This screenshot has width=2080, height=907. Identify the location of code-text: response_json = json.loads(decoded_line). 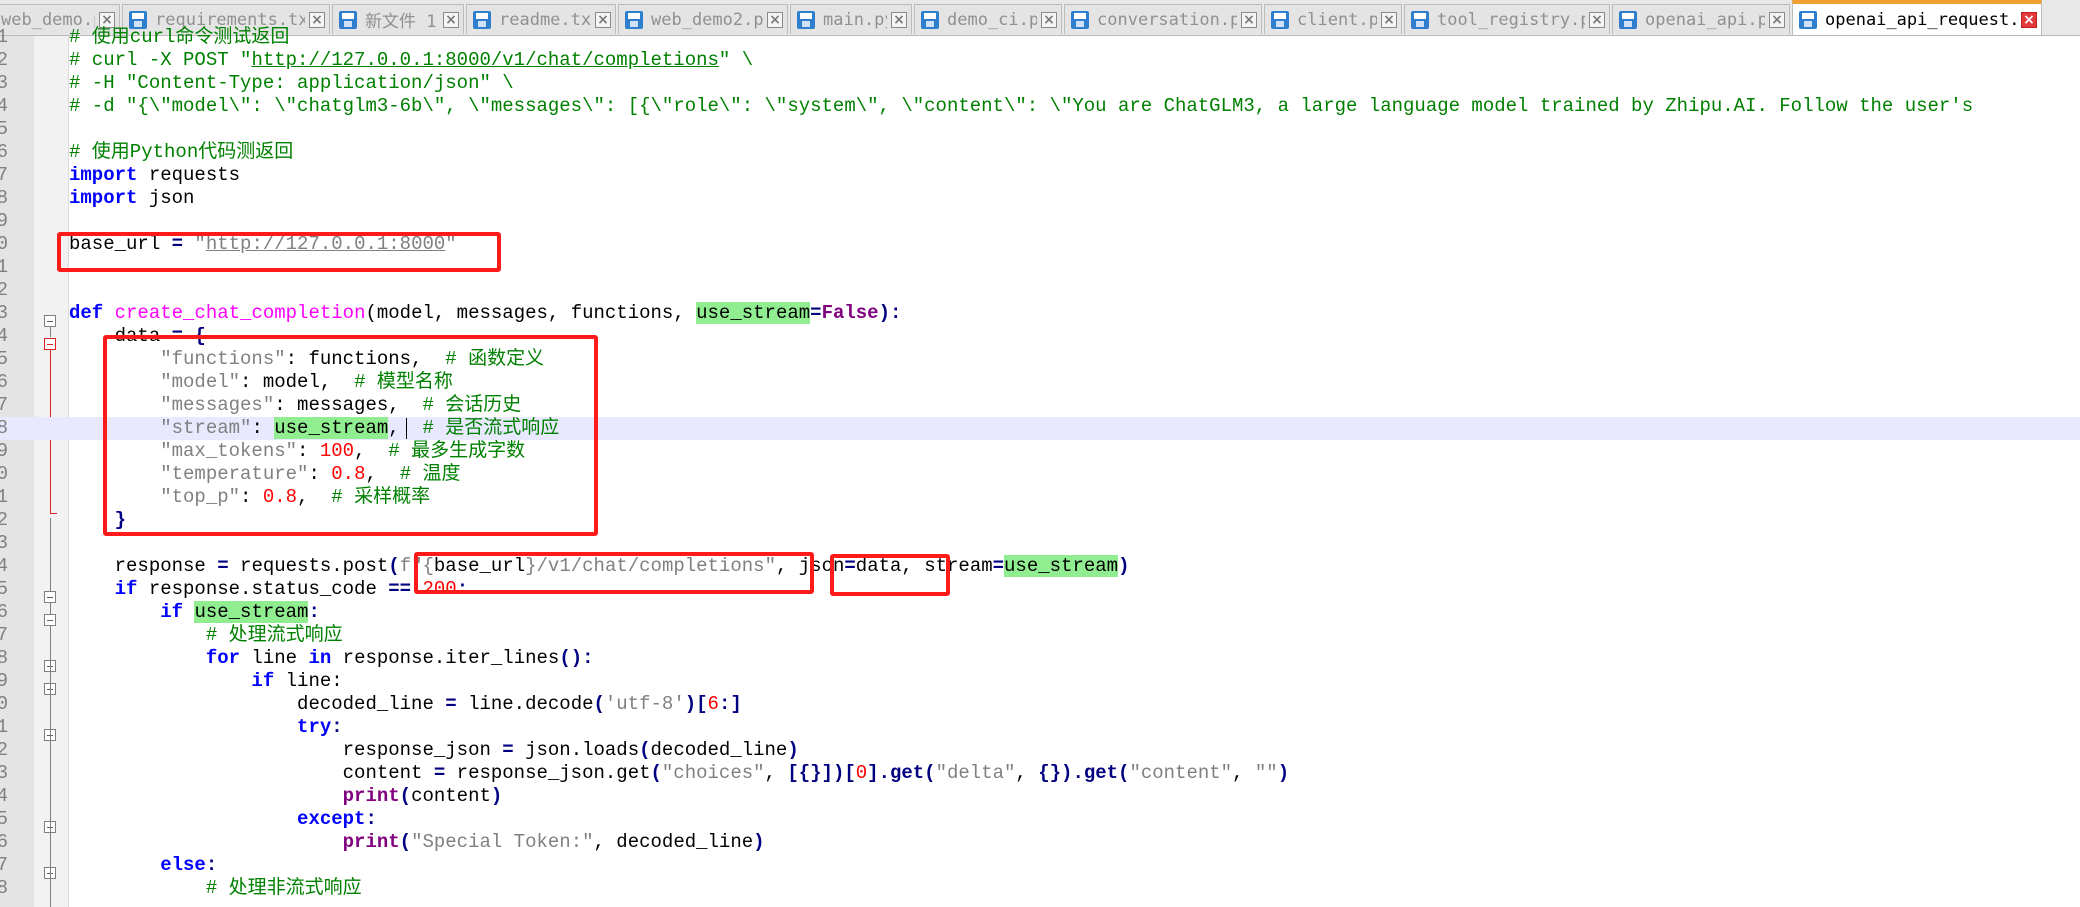
(434, 750).